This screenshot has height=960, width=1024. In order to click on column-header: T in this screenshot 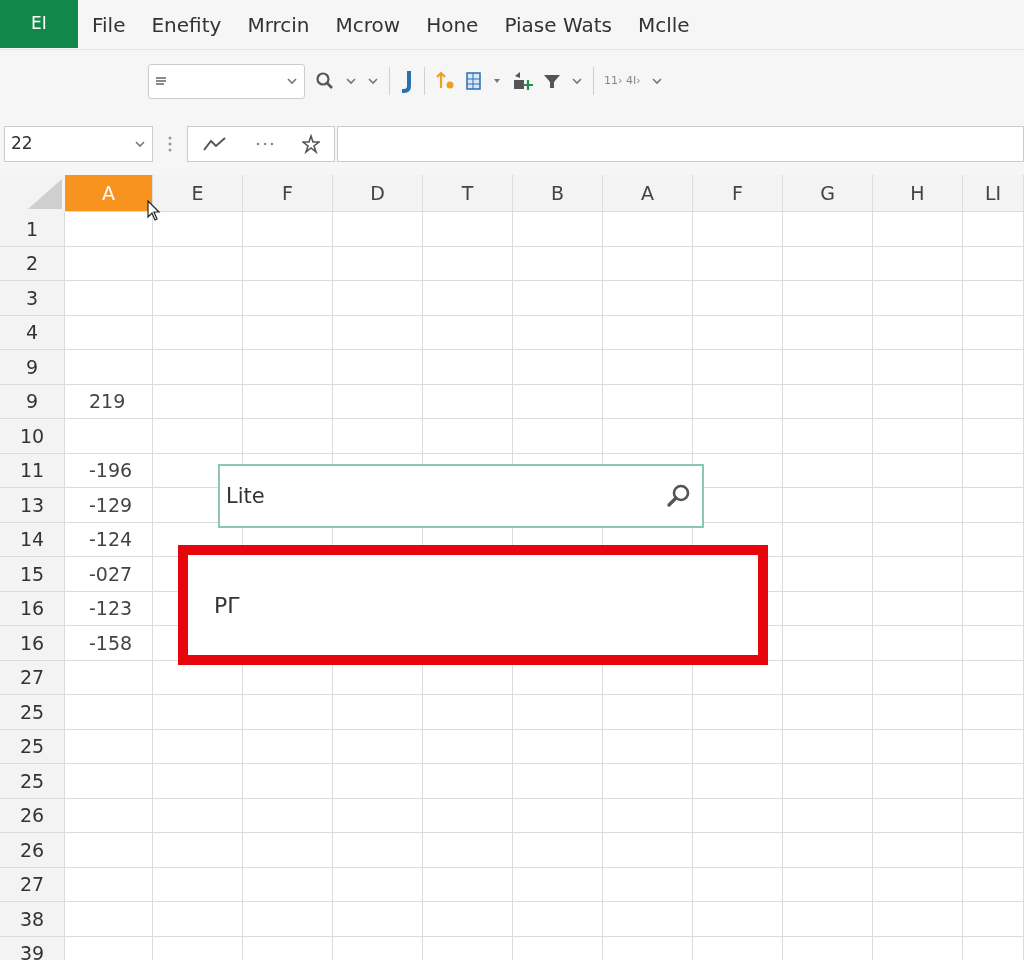, I will do `click(468, 193)`.